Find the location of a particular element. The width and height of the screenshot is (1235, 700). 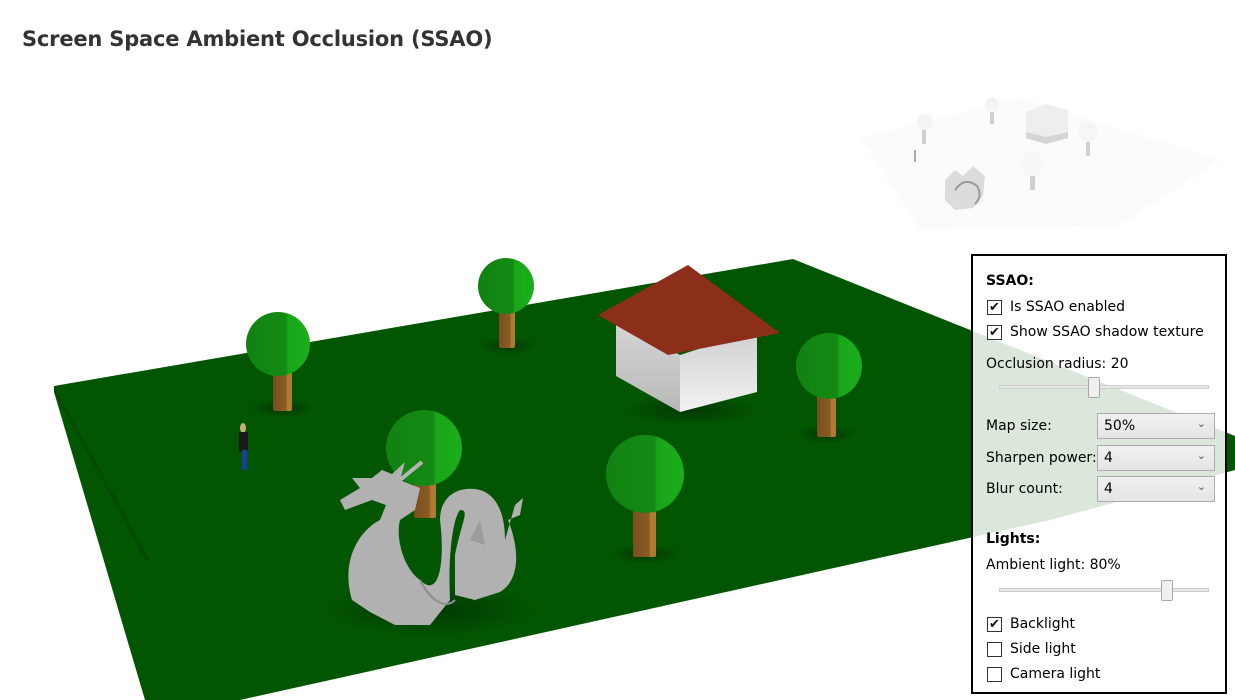

ssao-enabled-checkbox: ✔ Is SSAO enabled is located at coordinates (1056, 307).